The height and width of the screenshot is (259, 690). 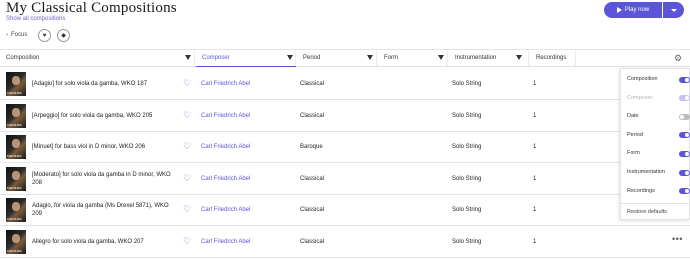 I want to click on chevron-down-icon, so click(x=673, y=10).